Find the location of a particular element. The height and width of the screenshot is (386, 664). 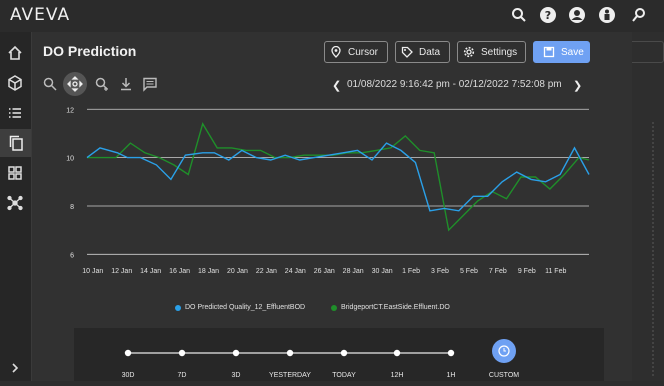

x-tick-label: 12 Jan is located at coordinates (121, 271).